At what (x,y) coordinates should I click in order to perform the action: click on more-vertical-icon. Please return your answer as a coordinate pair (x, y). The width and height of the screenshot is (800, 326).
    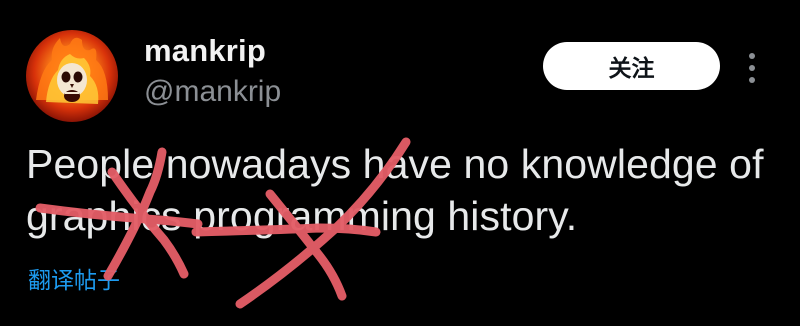
    Looking at the image, I should click on (752, 68).